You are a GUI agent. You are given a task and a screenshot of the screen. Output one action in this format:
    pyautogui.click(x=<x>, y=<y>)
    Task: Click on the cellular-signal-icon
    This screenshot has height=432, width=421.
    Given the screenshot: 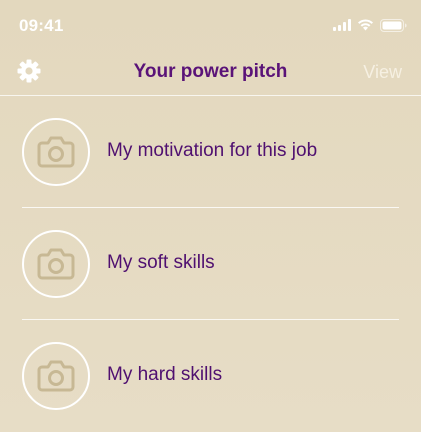 What is the action you would take?
    pyautogui.click(x=342, y=25)
    